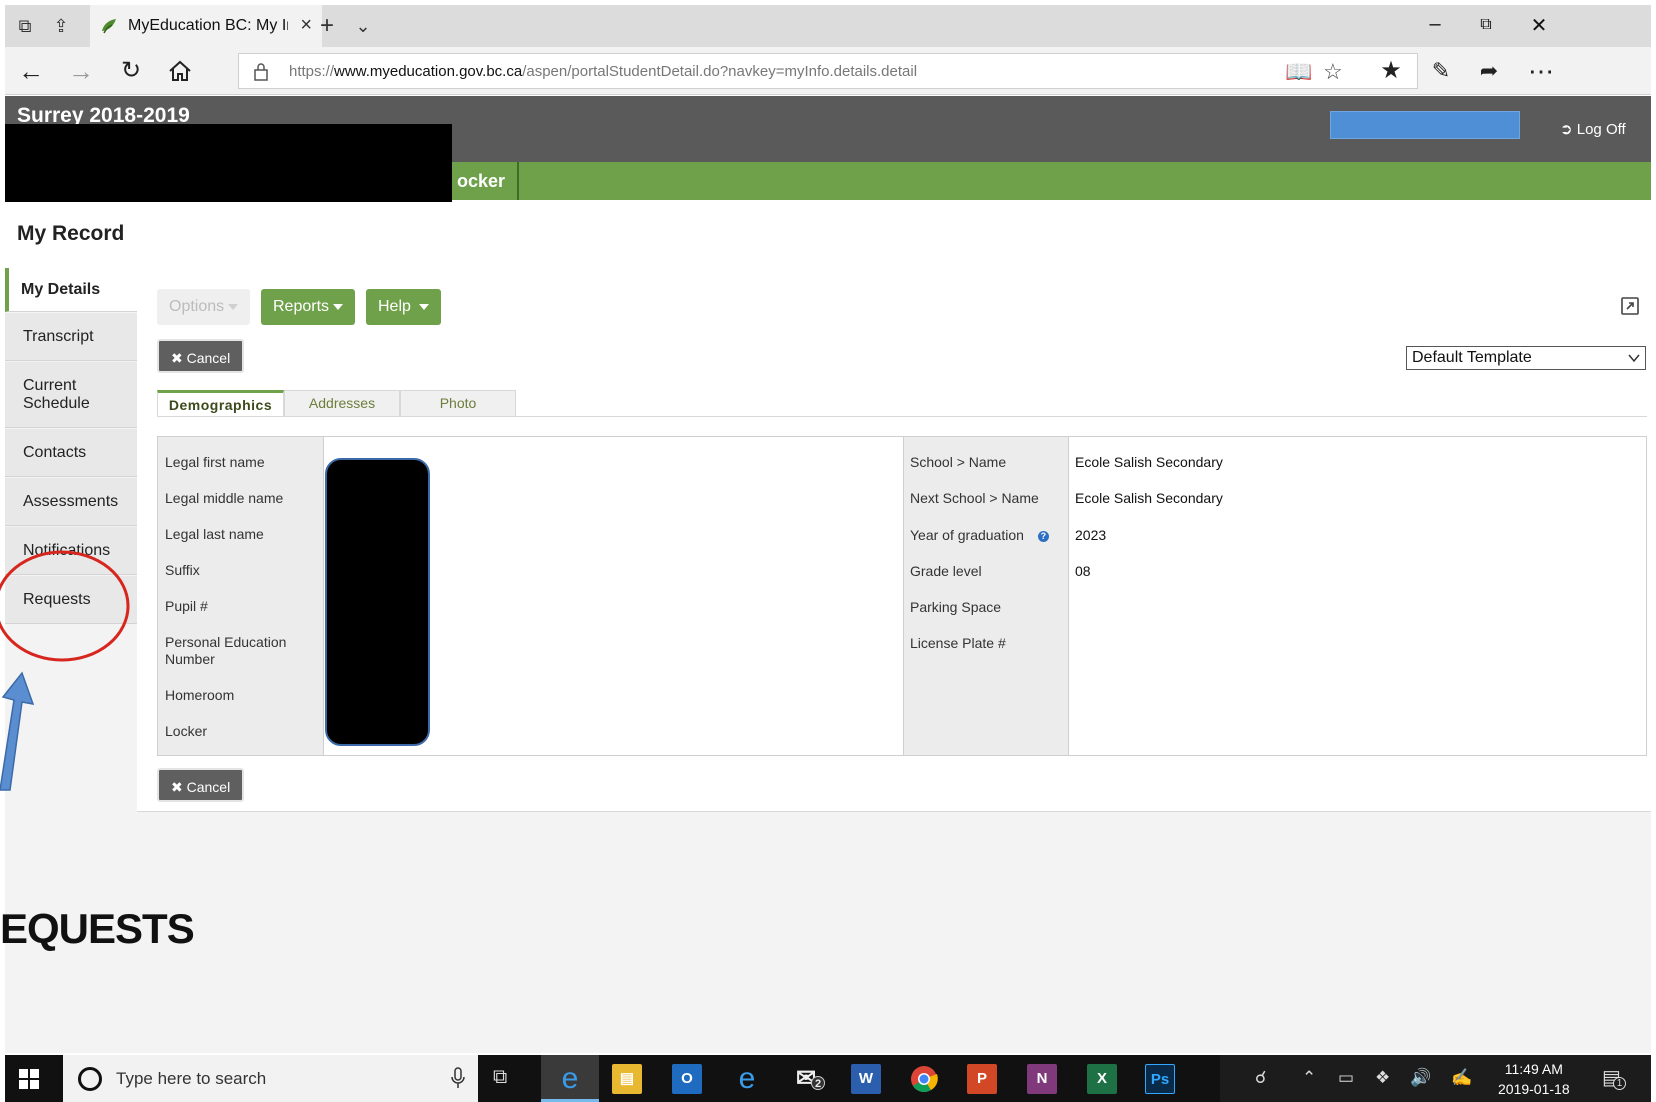 The width and height of the screenshot is (1656, 1102). I want to click on annotation-caption: EQUESTS, so click(97, 928).